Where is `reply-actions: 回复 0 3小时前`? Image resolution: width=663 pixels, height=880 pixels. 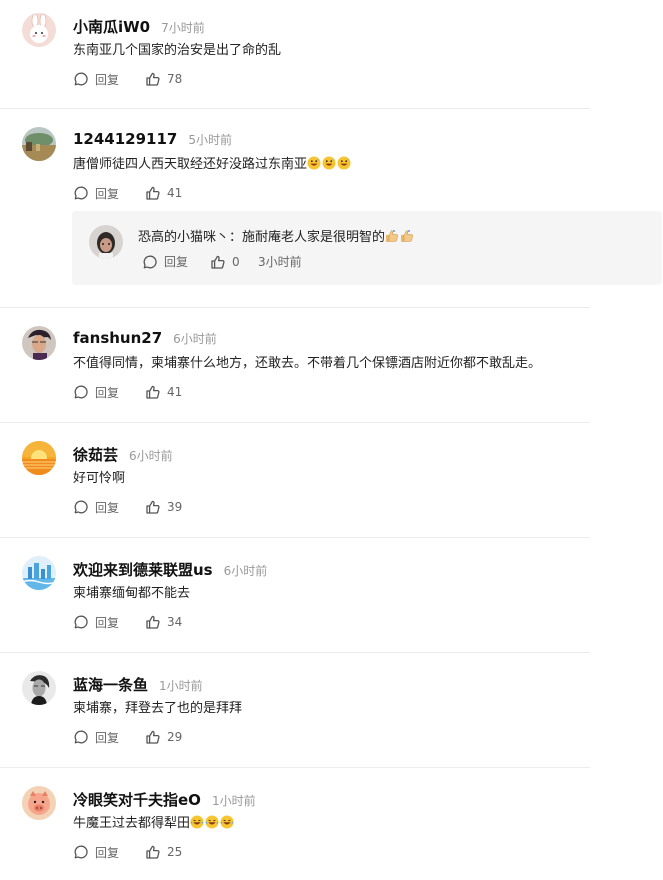 reply-actions: 回复 0 3小时前 is located at coordinates (222, 261).